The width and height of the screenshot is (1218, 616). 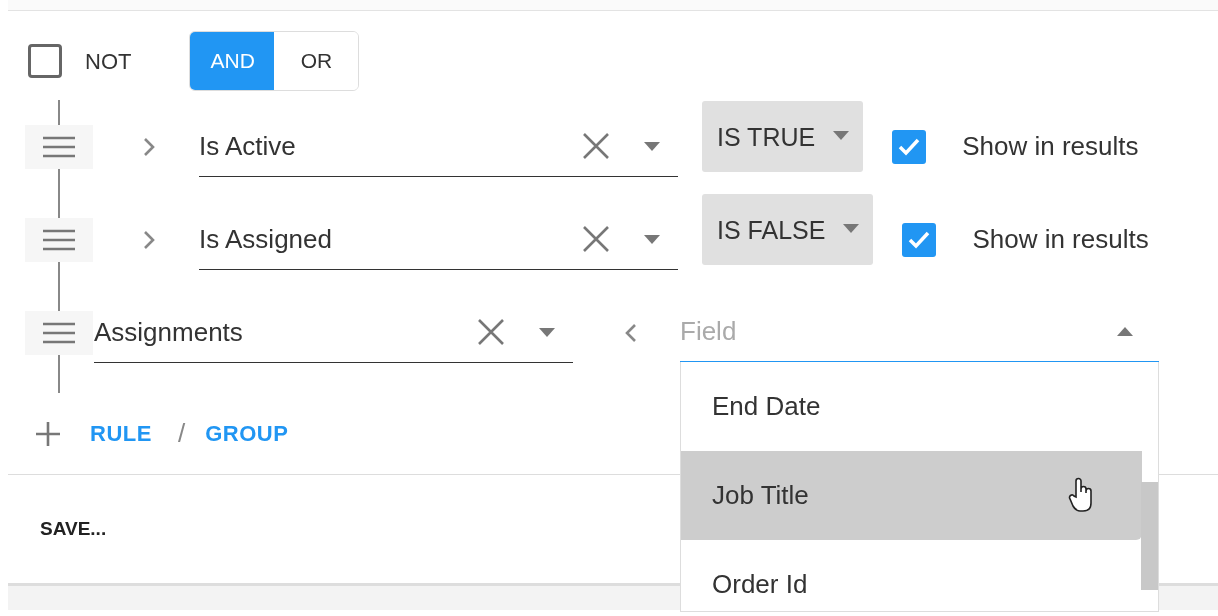 I want to click on dropdown-option: Job Title, so click(x=911, y=495).